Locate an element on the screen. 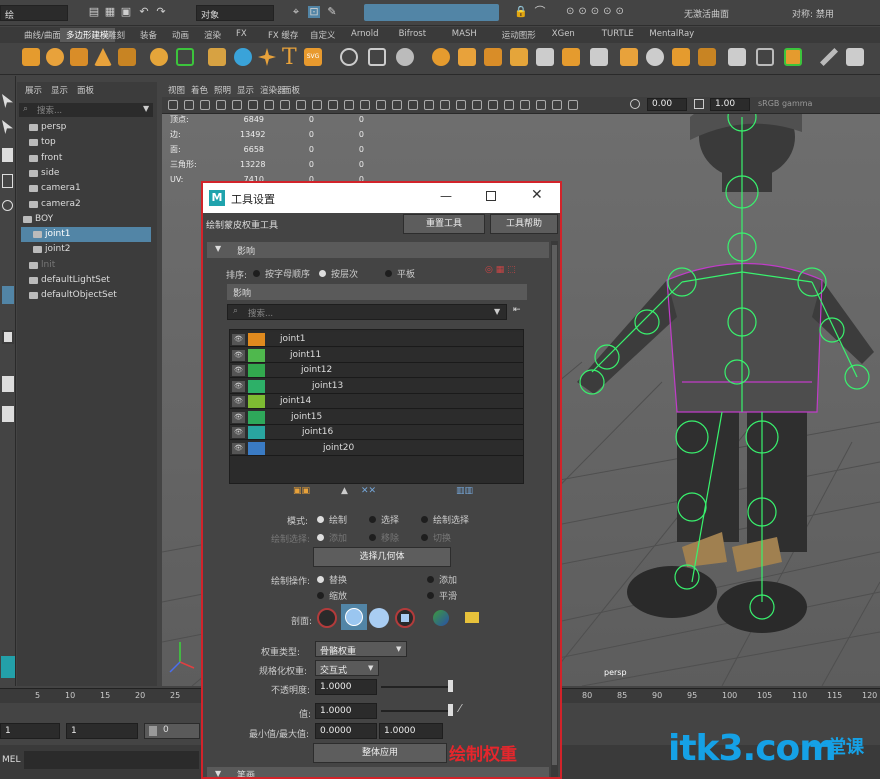 Image resolution: width=880 pixels, height=779 pixels. shelf-tab: 装备 is located at coordinates (148, 35).